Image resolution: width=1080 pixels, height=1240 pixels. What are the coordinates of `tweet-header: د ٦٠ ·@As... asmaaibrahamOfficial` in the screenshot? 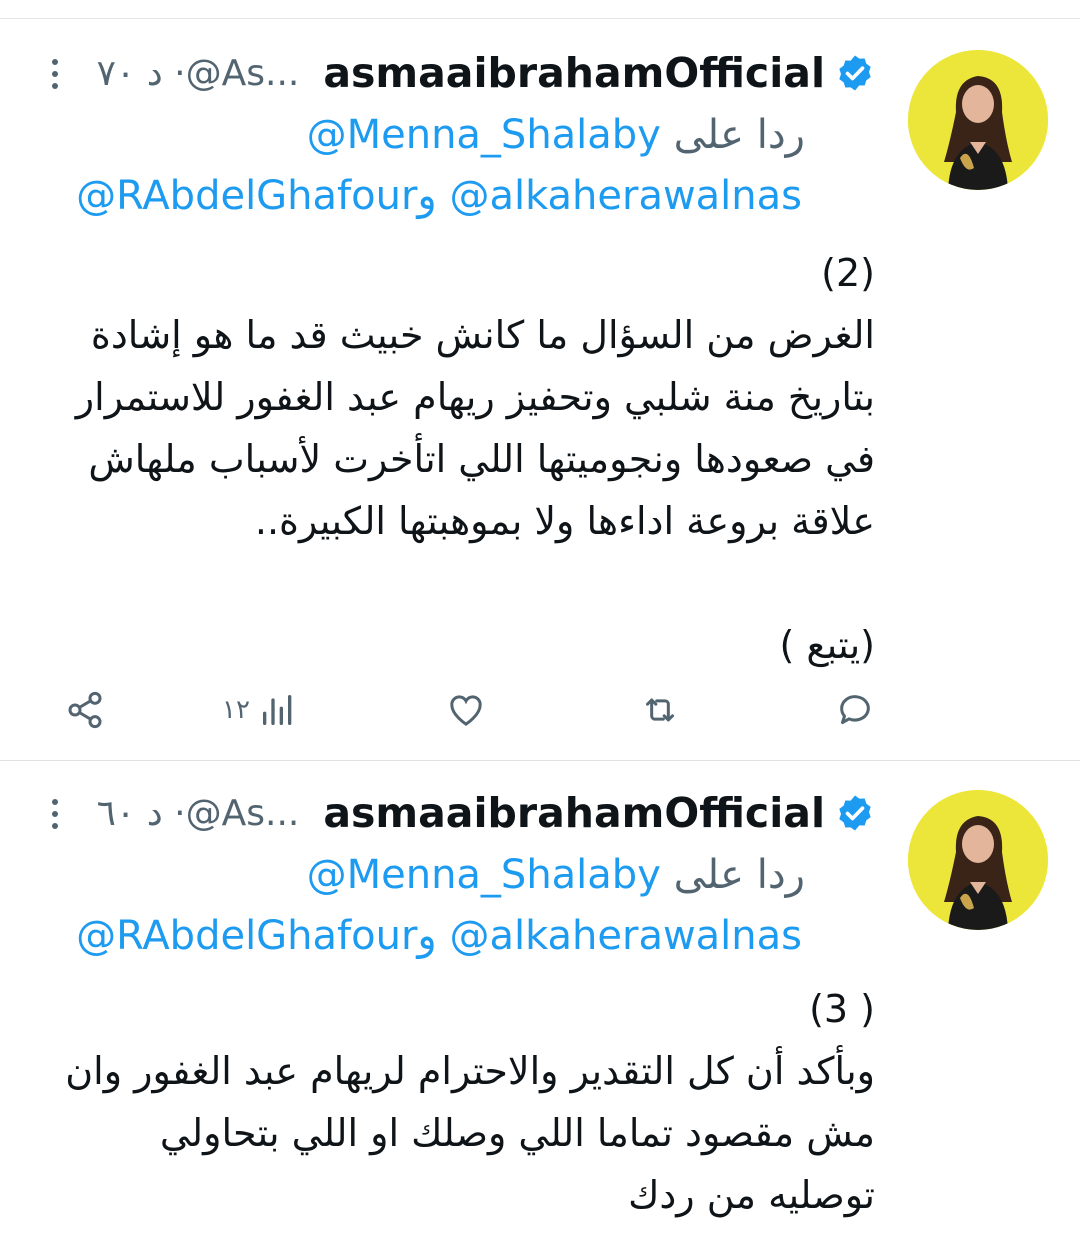 It's located at (486, 813).